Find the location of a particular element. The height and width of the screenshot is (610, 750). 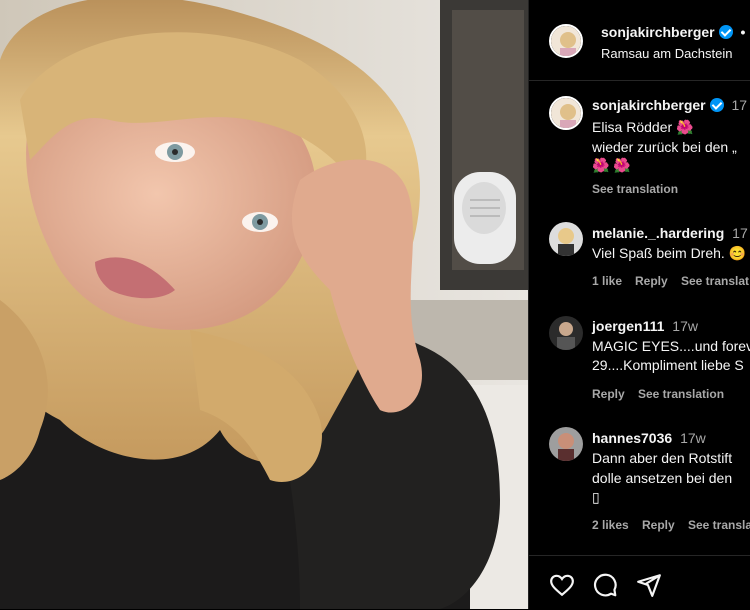

post-header: sonjakirchberger • Ramsau am Dachstein is located at coordinates (639, 40).